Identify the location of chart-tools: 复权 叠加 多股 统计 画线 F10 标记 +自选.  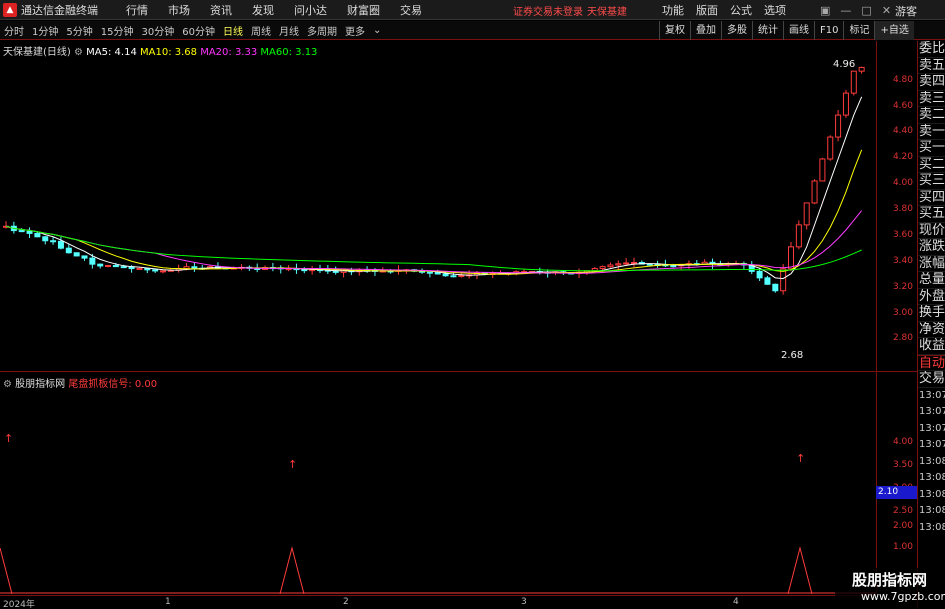
(786, 30).